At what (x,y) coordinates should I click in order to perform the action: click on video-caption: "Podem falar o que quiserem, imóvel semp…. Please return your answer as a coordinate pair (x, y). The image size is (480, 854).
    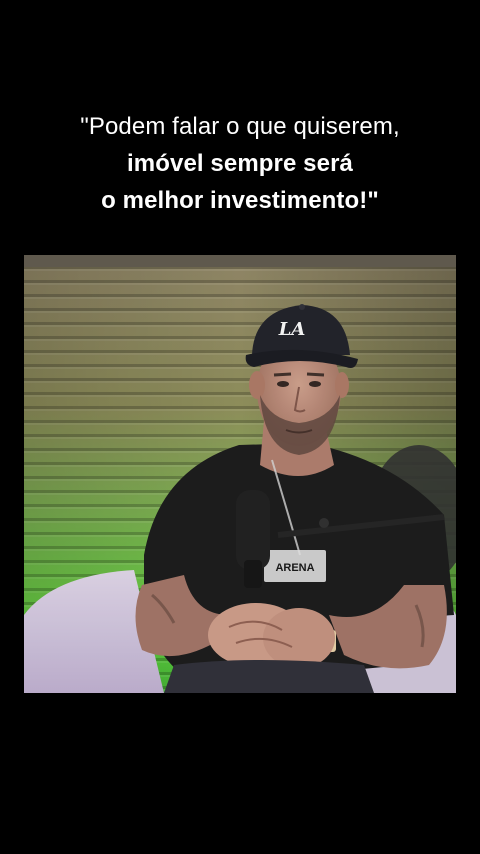
    Looking at the image, I should click on (240, 163).